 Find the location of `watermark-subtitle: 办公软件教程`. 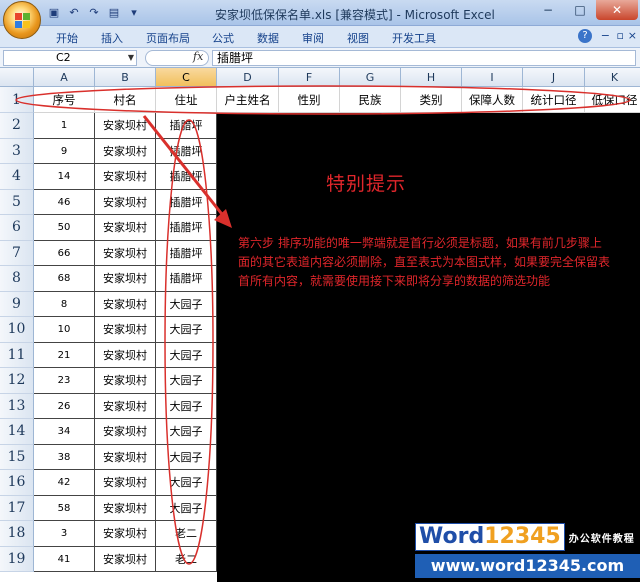

watermark-subtitle: 办公软件教程 is located at coordinates (601, 539).